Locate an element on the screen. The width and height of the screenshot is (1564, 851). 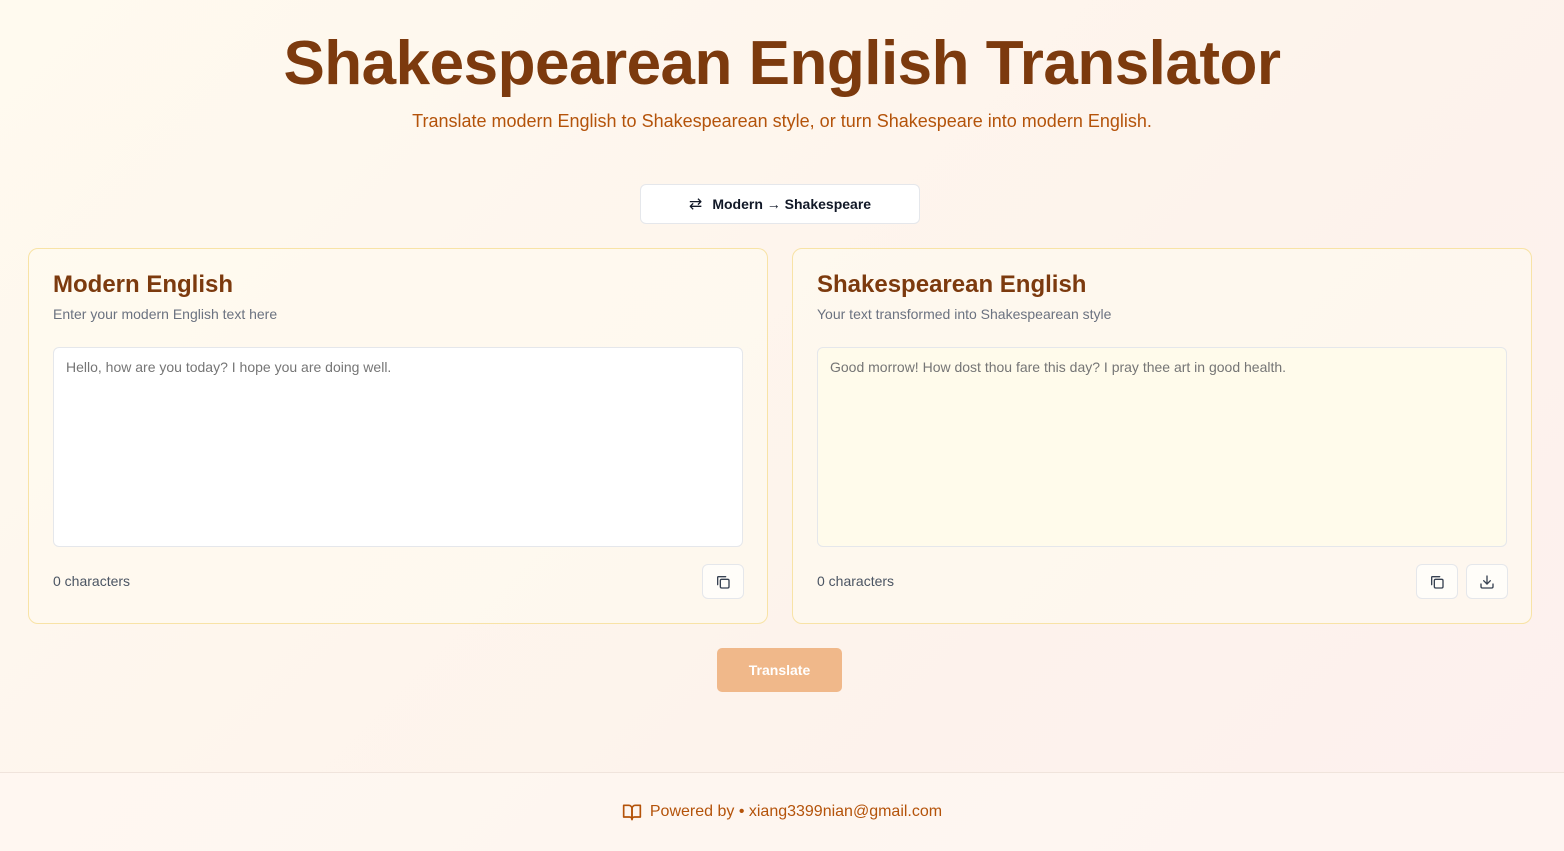
swap-icon: ⇄ is located at coordinates (695, 204).